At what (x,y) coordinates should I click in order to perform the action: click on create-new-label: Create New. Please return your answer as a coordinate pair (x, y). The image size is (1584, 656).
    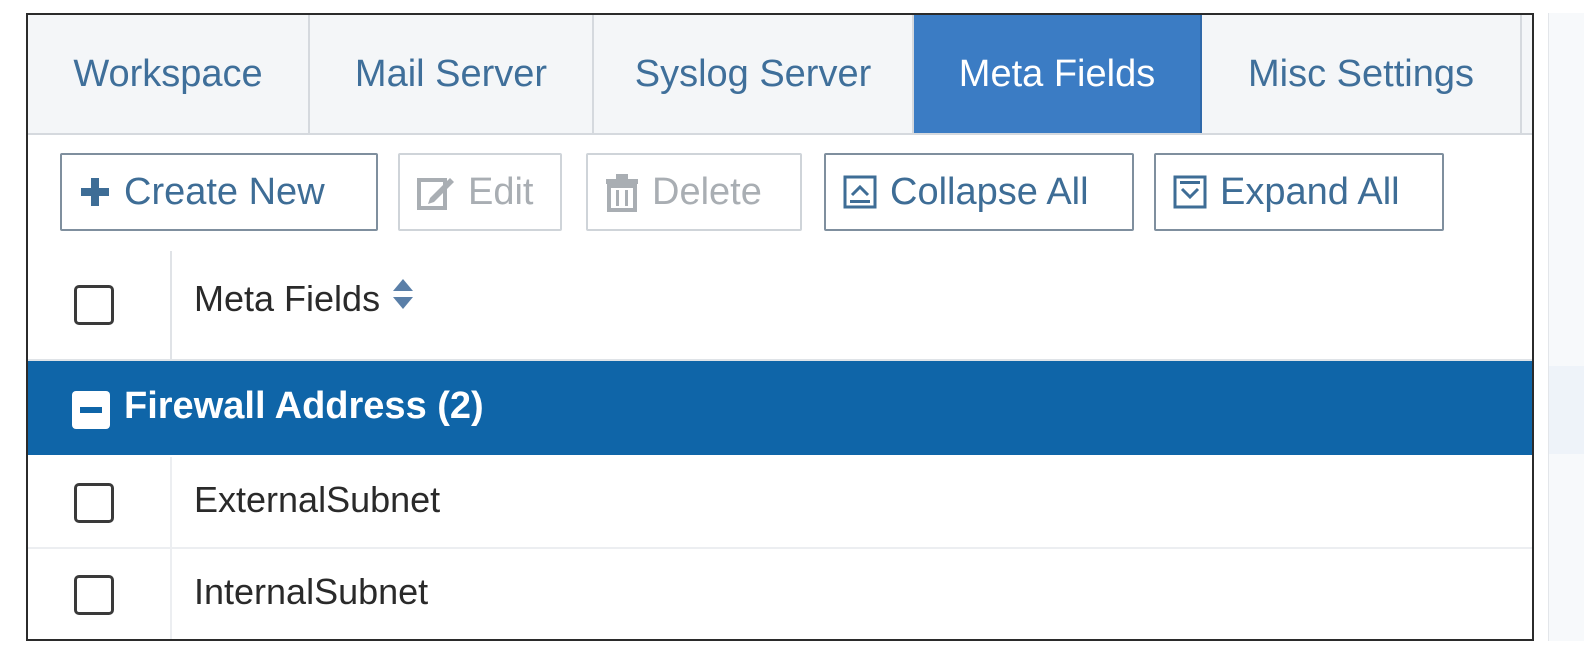
    Looking at the image, I should click on (224, 191).